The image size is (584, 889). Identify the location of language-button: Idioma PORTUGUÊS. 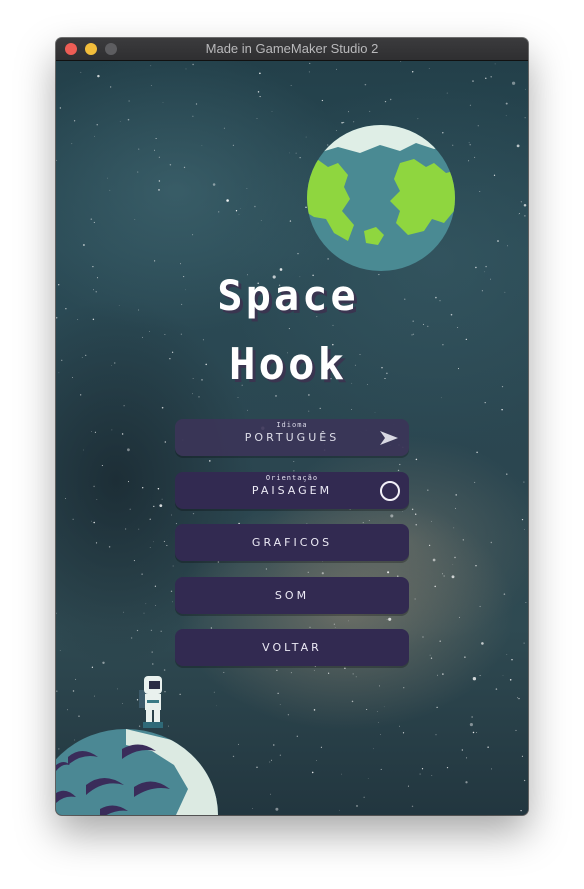
(292, 437).